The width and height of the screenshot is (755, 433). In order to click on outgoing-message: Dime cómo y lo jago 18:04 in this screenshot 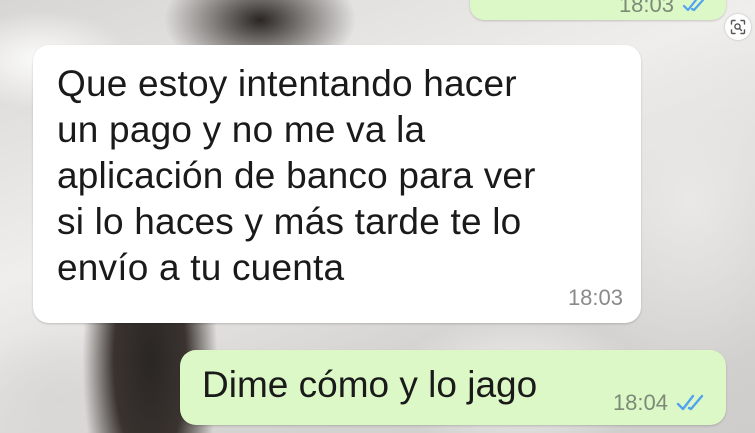, I will do `click(453, 387)`.